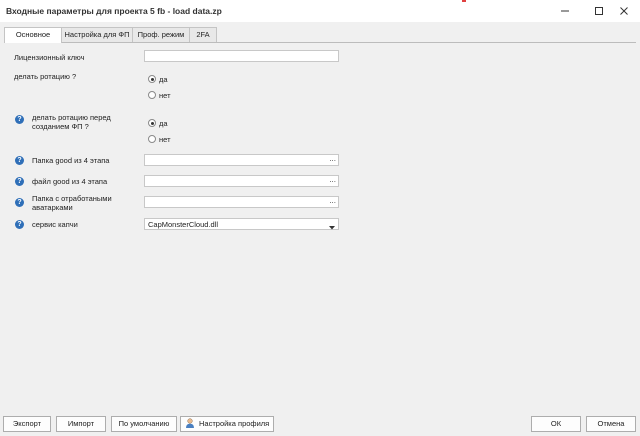 This screenshot has height=436, width=640. Describe the element at coordinates (163, 79) in the screenshot. I see `rotation-yes-label: да` at that location.